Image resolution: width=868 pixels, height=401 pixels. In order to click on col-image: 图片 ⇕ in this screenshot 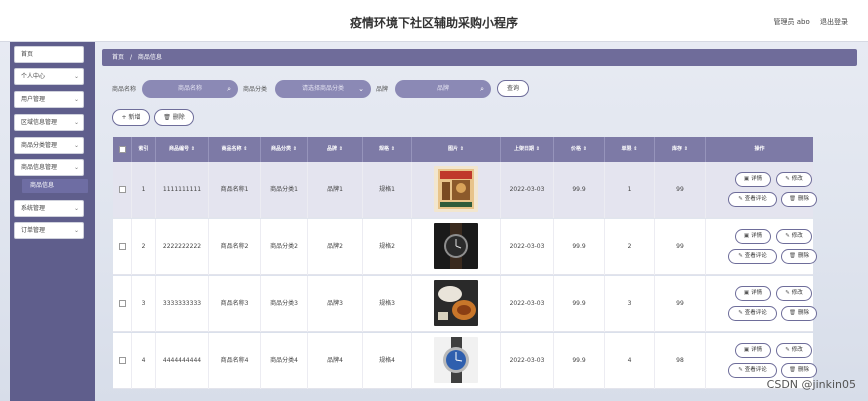, I will do `click(456, 149)`.